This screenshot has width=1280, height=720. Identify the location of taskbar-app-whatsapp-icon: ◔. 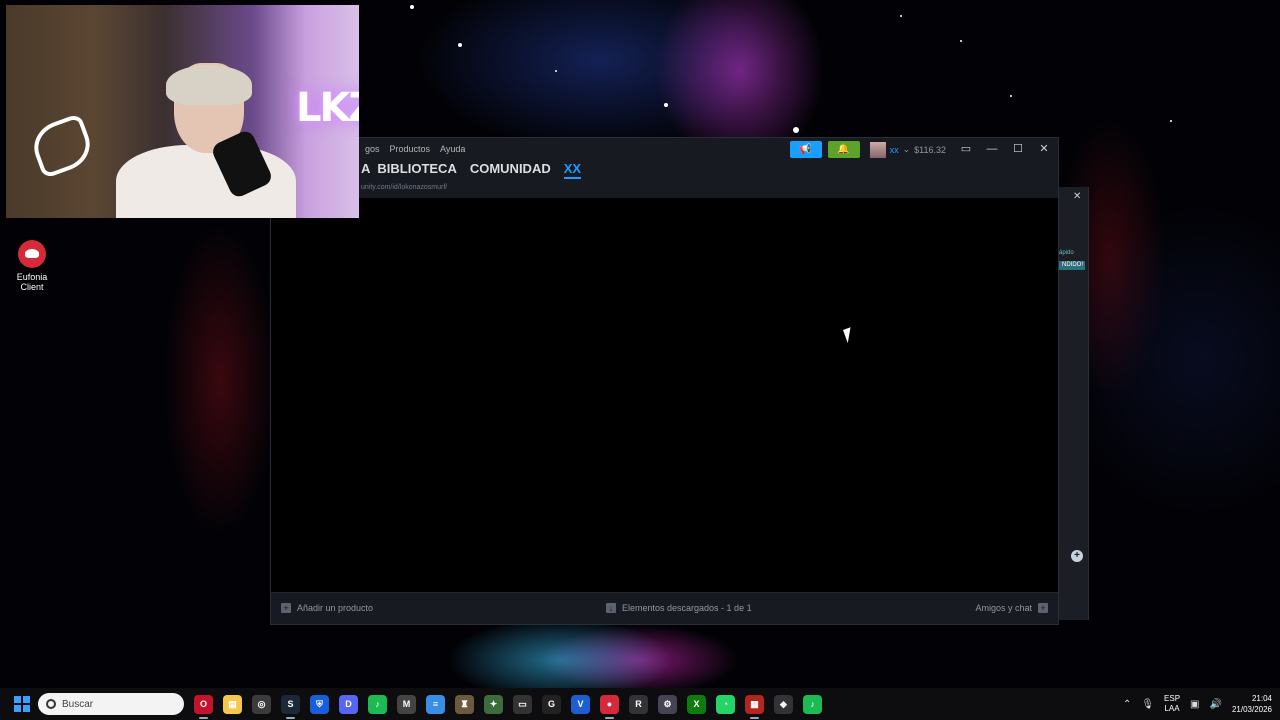
(725, 704).